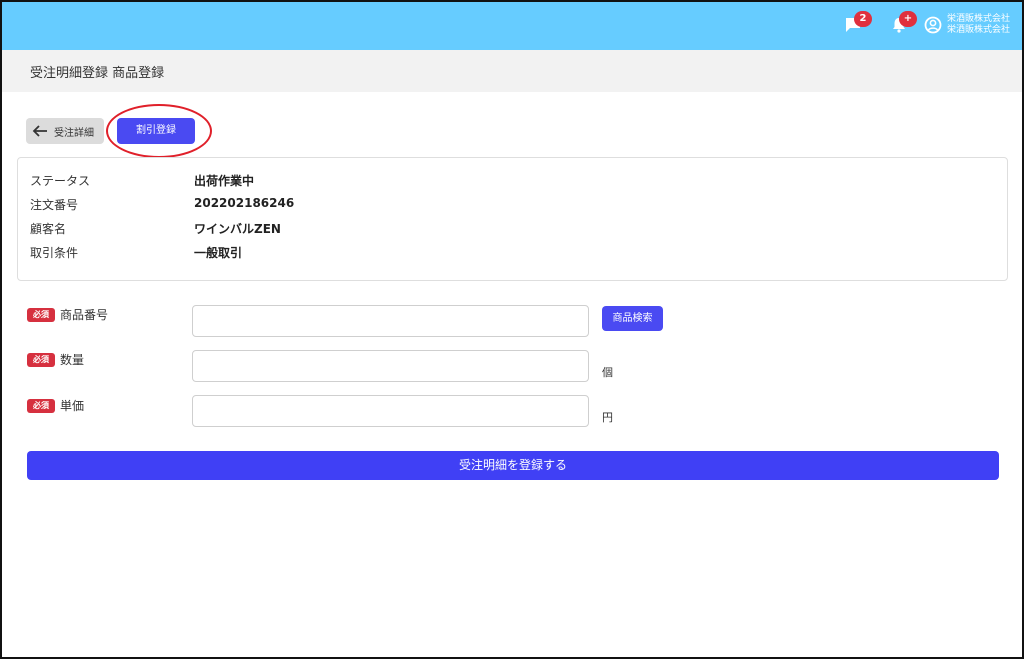 This screenshot has width=1024, height=659. Describe the element at coordinates (84, 315) in the screenshot. I see `product-number-label-text: 商品番号` at that location.